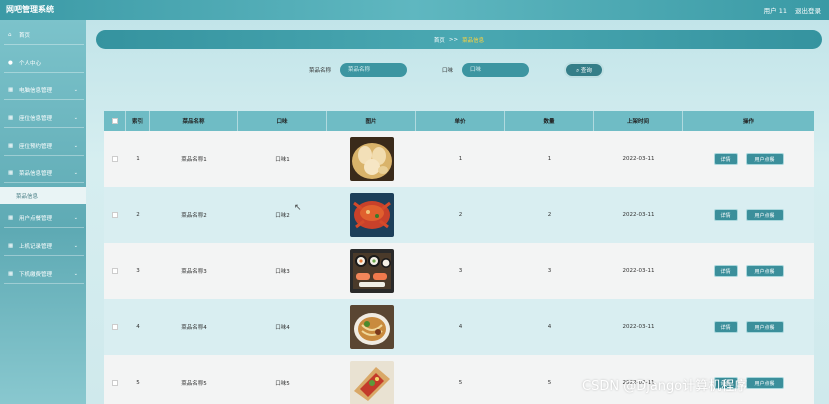 The height and width of the screenshot is (404, 829). I want to click on current-user: 用户 11, so click(775, 11).